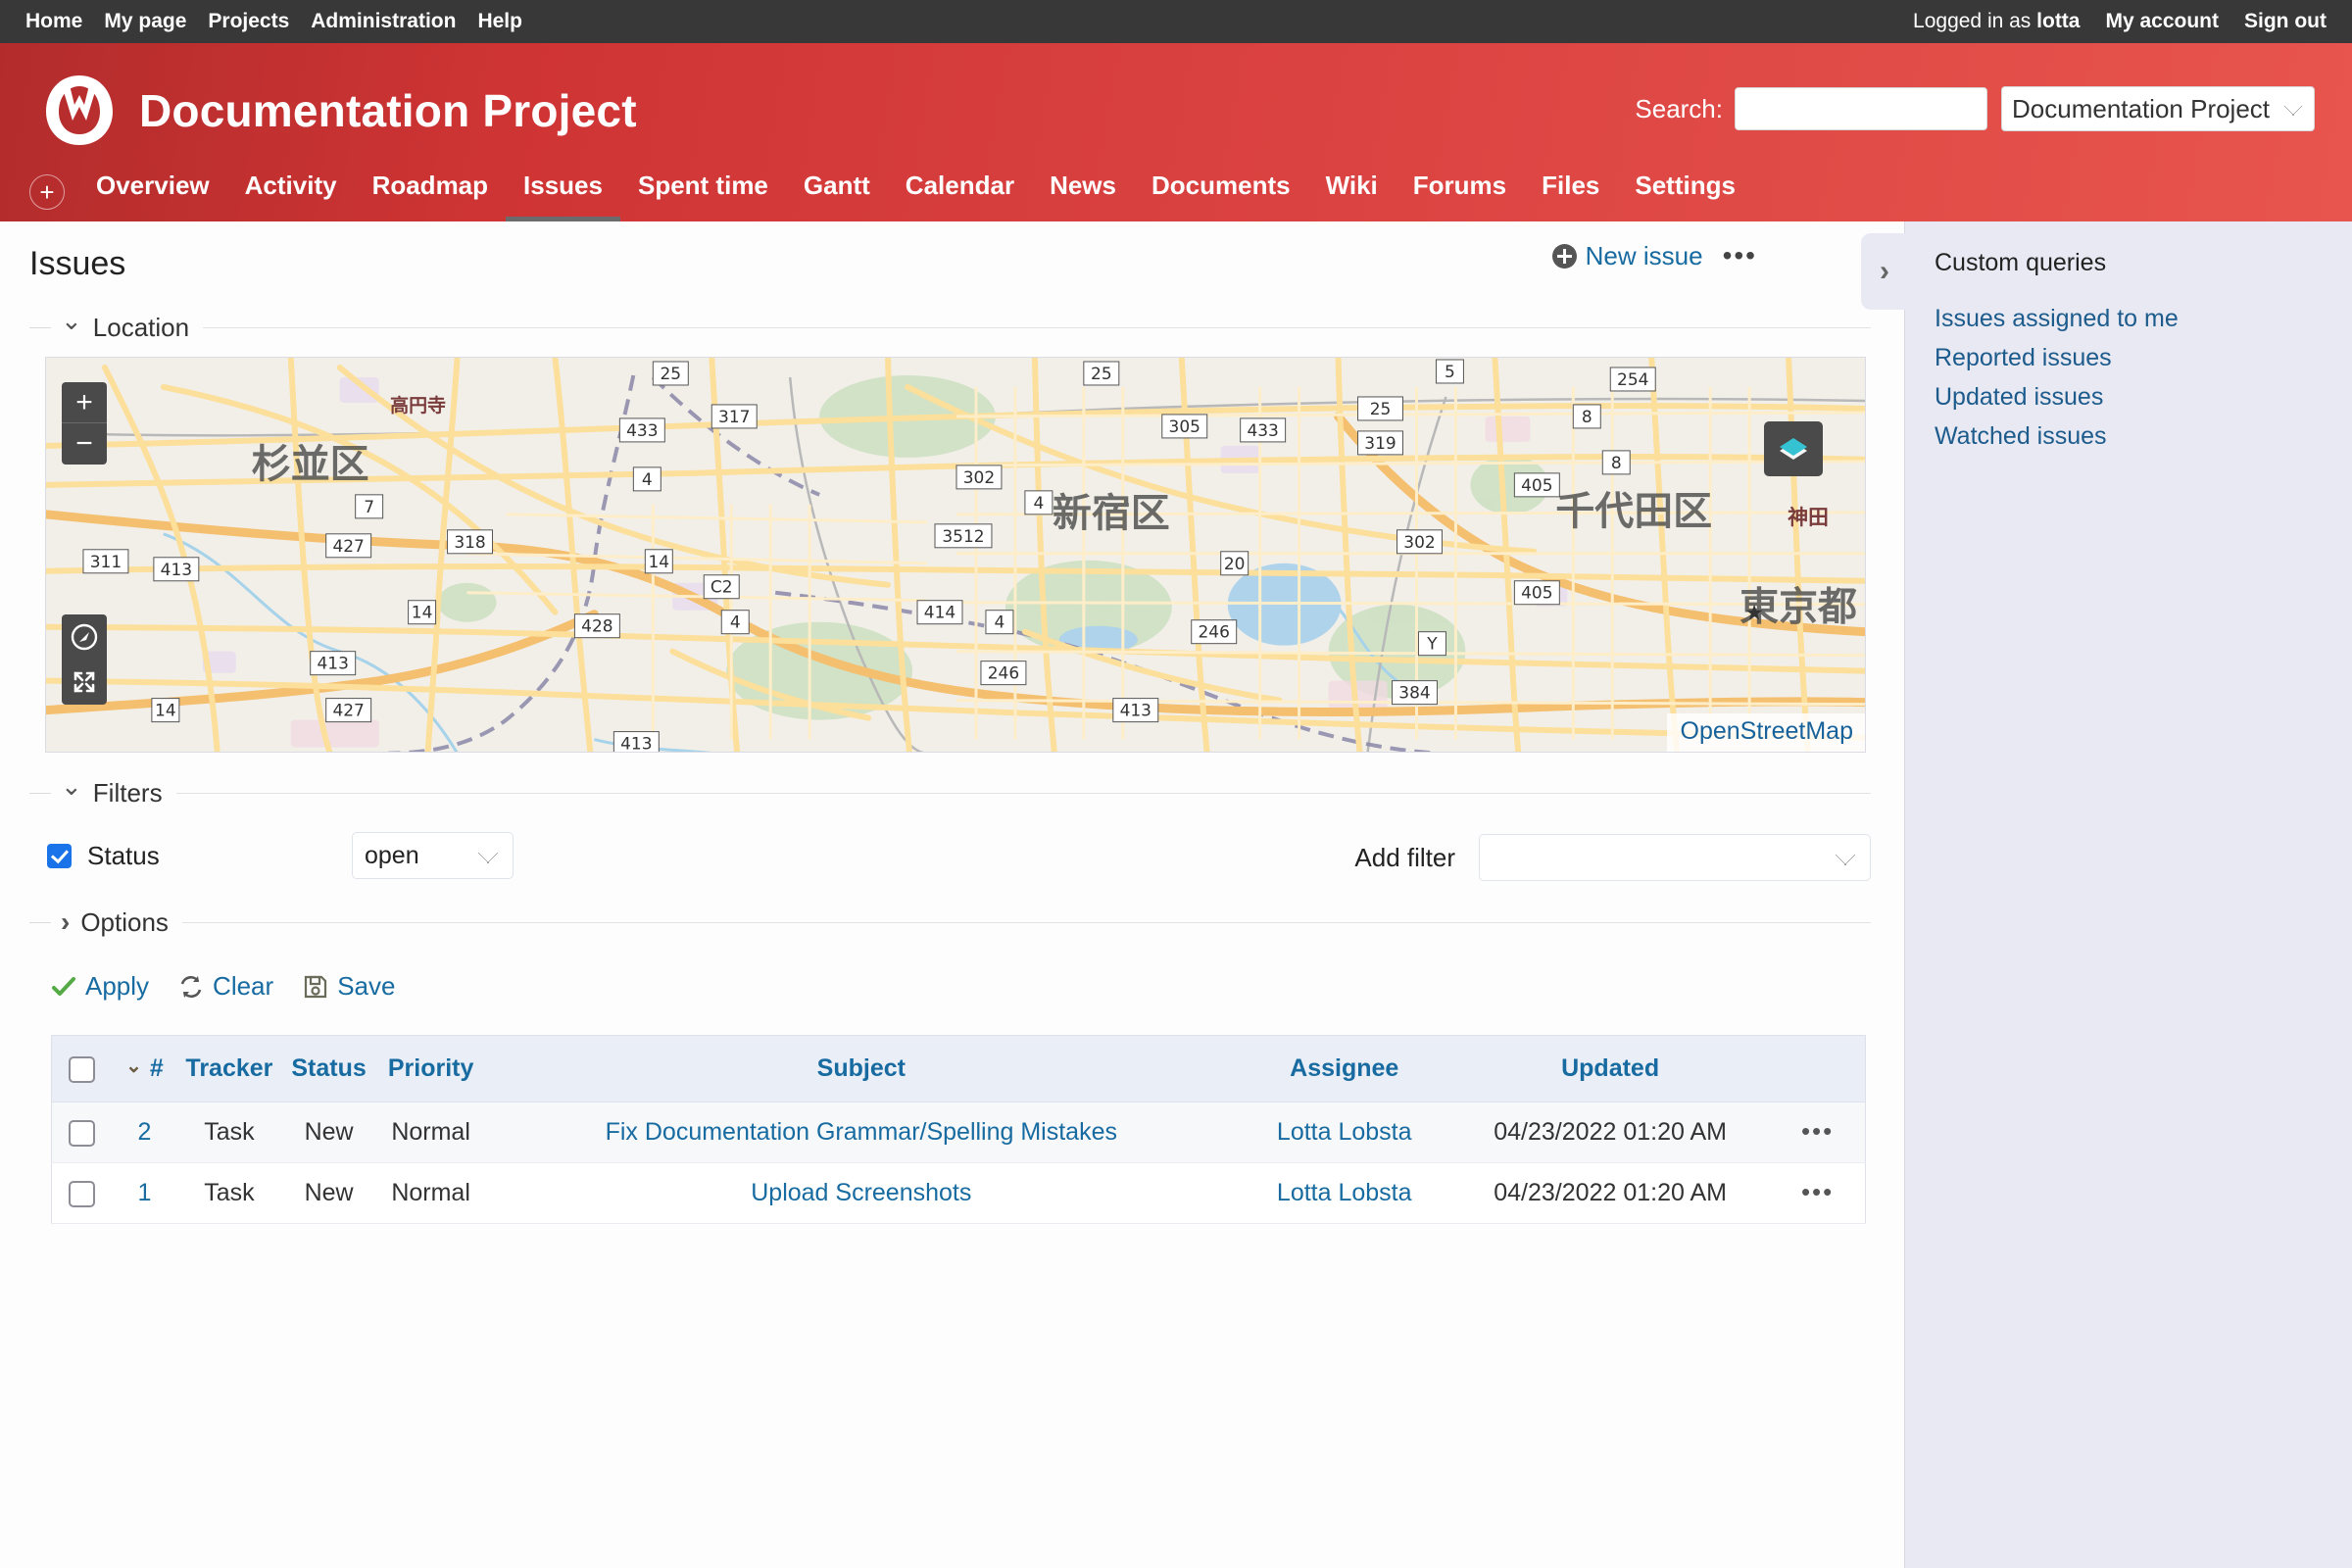  What do you see at coordinates (144, 1068) in the screenshot?
I see `column-header-id: ⌄ #` at bounding box center [144, 1068].